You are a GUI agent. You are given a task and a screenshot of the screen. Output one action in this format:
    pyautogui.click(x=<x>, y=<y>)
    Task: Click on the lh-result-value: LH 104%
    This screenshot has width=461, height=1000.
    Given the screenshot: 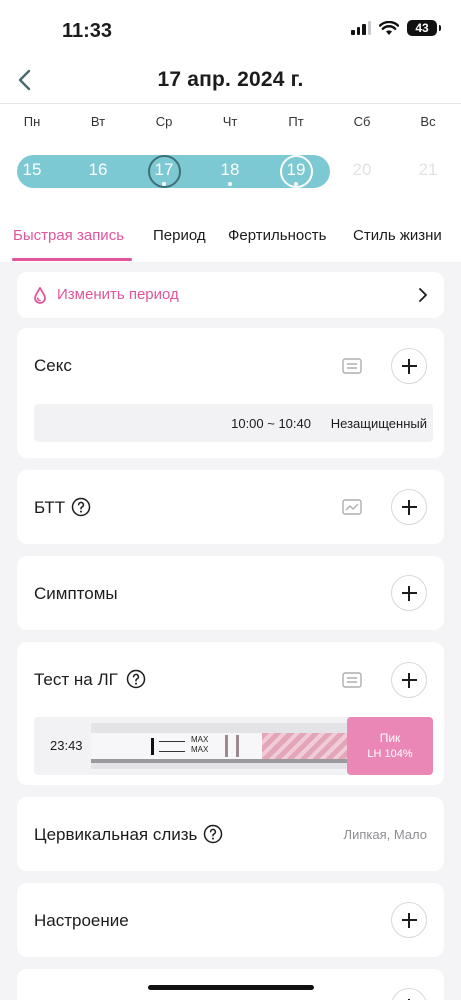 What is the action you would take?
    pyautogui.click(x=390, y=754)
    